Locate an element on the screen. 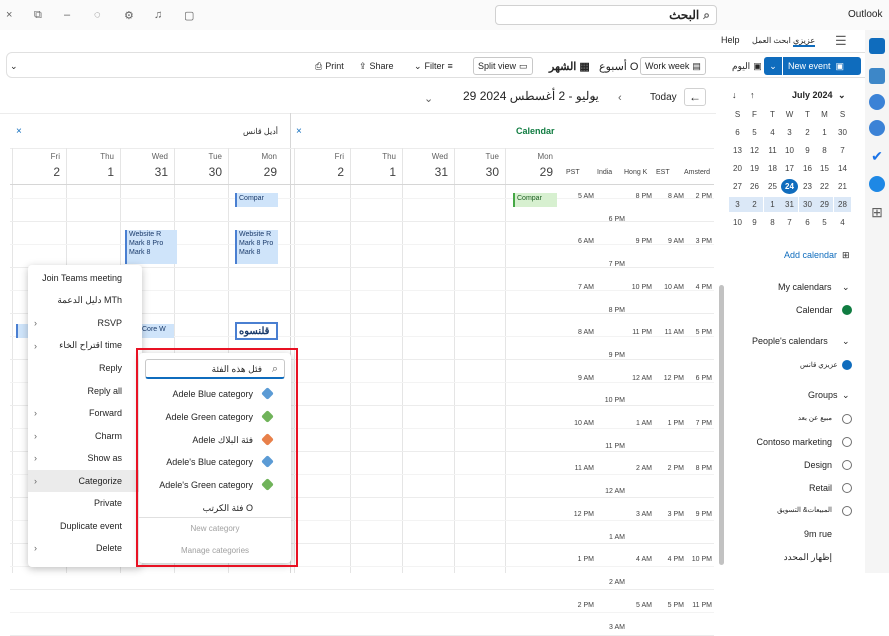 The width and height of the screenshot is (889, 636). groups-chevron: ⌄ is located at coordinates (846, 395).